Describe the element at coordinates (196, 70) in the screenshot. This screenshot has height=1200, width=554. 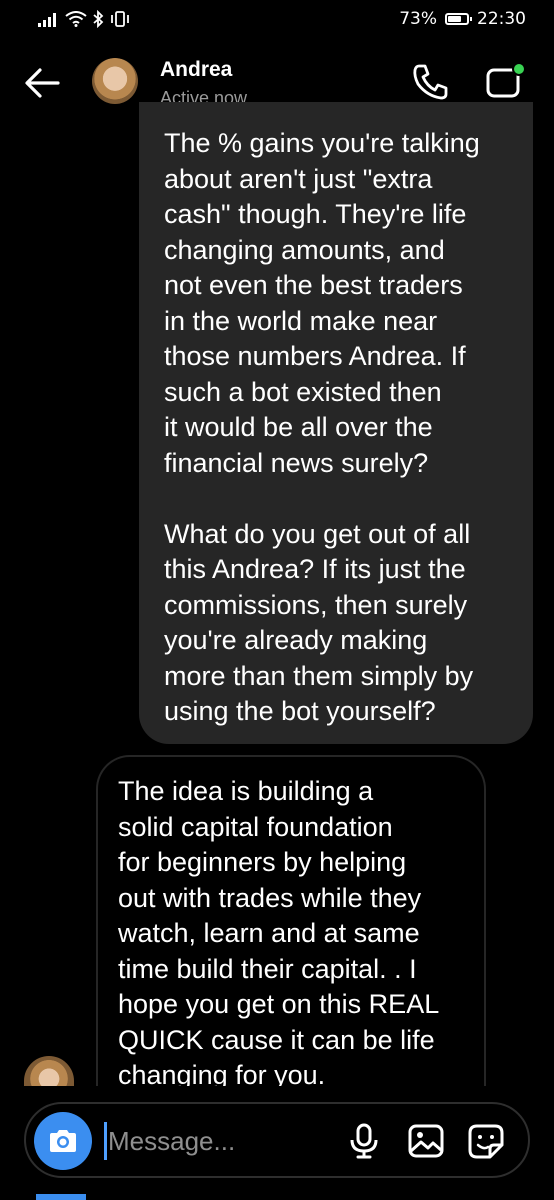
I see `contact-name: Andrea` at that location.